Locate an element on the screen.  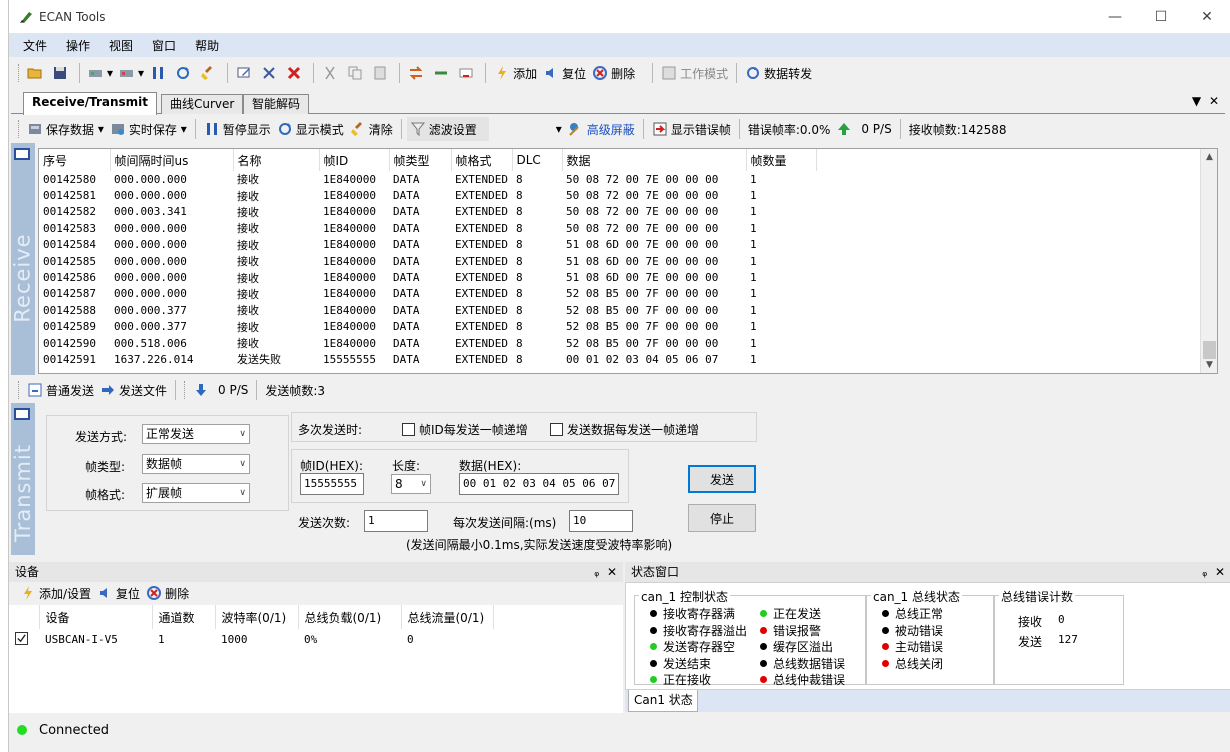
clear-display-button: 清除 is located at coordinates (371, 129).